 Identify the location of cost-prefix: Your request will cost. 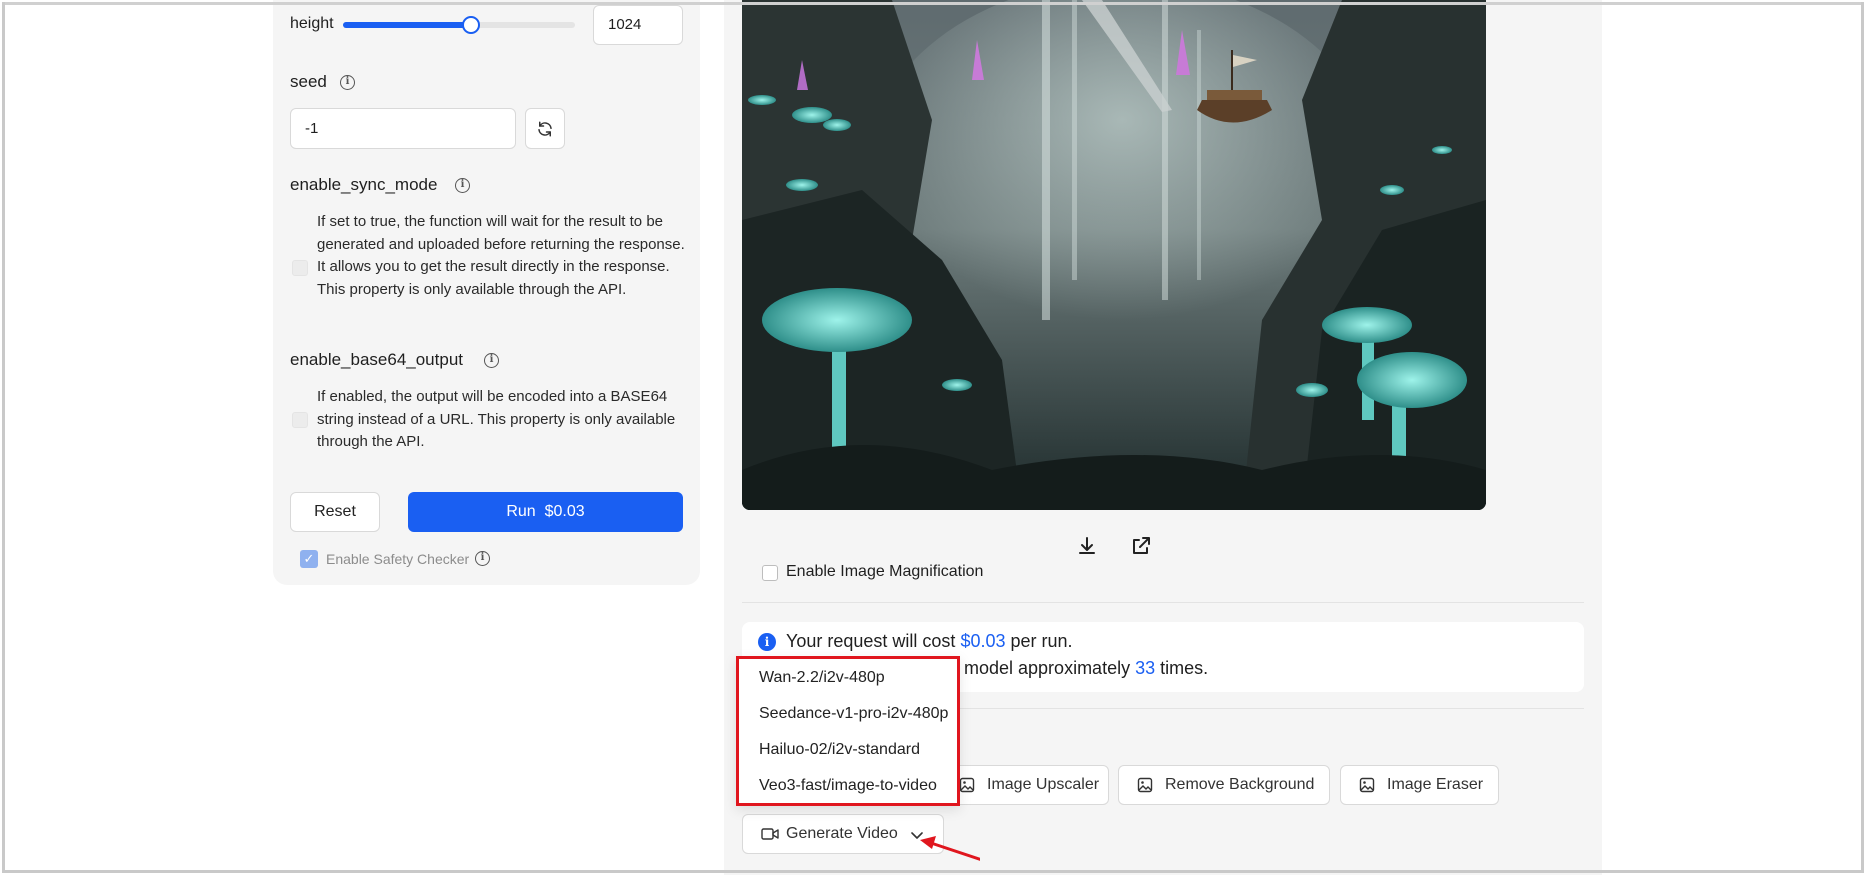
(871, 641).